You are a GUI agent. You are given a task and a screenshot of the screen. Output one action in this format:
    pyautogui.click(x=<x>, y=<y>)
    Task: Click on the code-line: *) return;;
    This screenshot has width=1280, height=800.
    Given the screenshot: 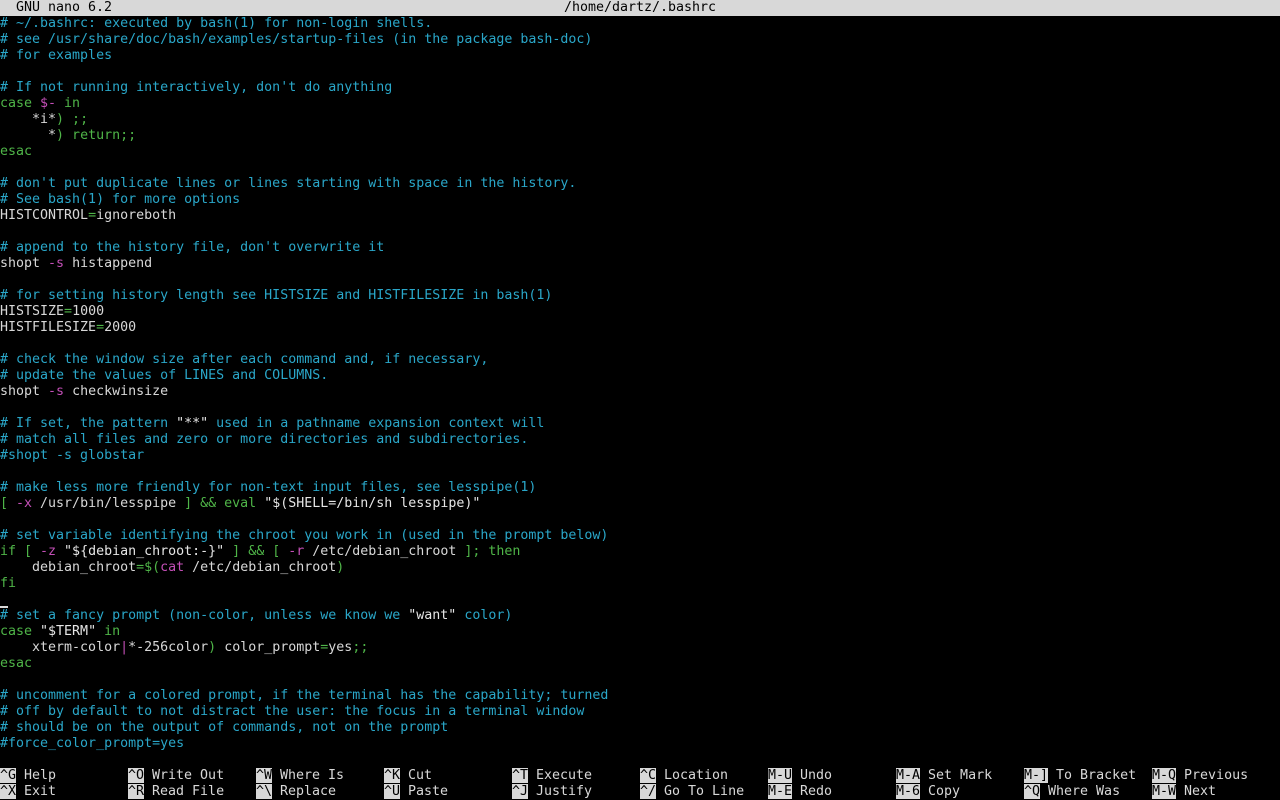 What is the action you would take?
    pyautogui.click(x=640, y=136)
    